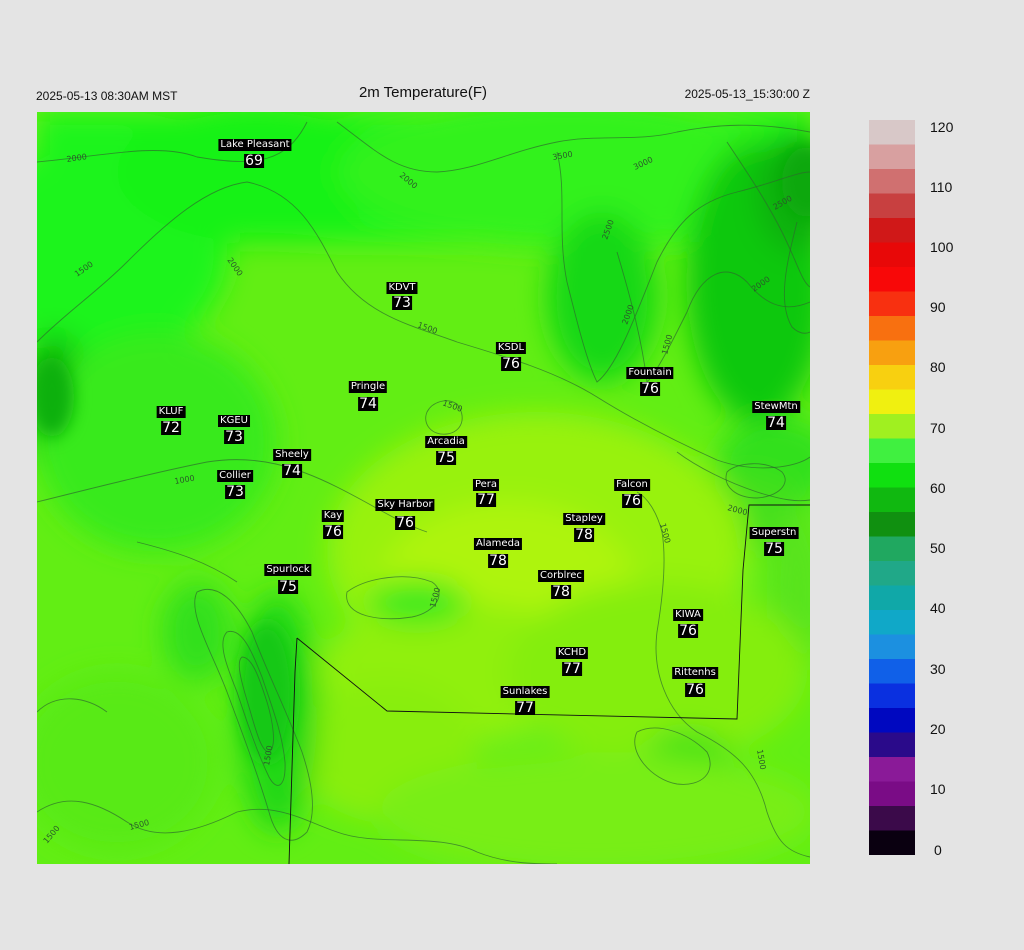 The height and width of the screenshot is (950, 1024). What do you see at coordinates (486, 485) in the screenshot?
I see `station-name: Pera` at bounding box center [486, 485].